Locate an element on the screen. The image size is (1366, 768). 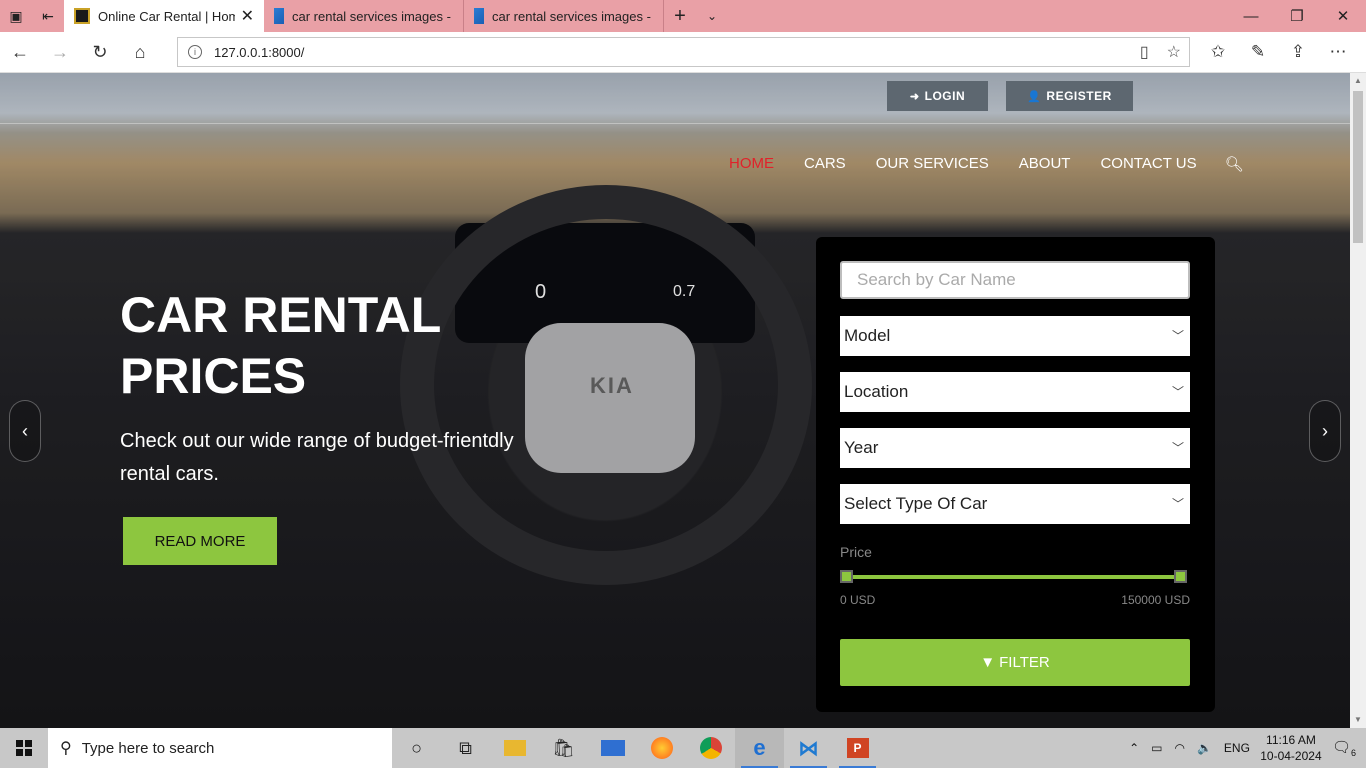
wifi-icon: ◠ is located at coordinates (1179, 748).